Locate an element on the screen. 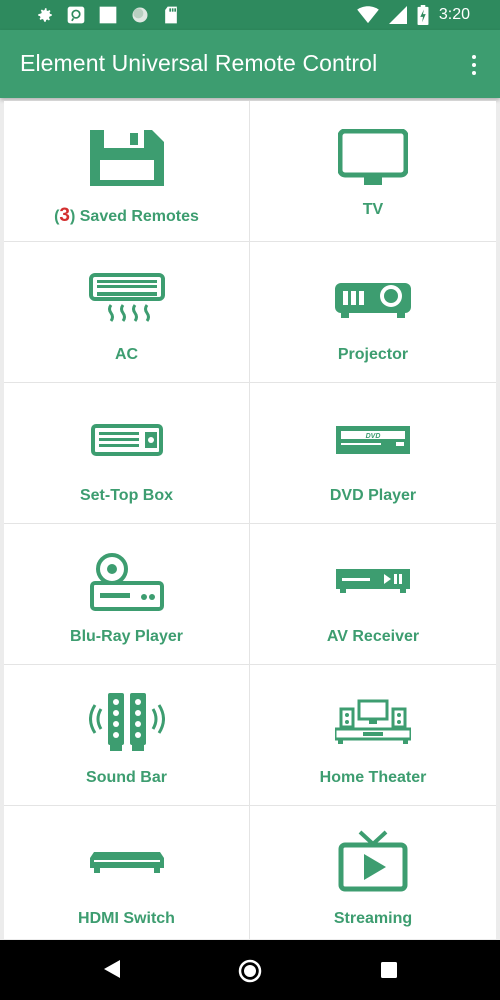 The width and height of the screenshot is (500, 1000). svg-text: DVD is located at coordinates (373, 436).